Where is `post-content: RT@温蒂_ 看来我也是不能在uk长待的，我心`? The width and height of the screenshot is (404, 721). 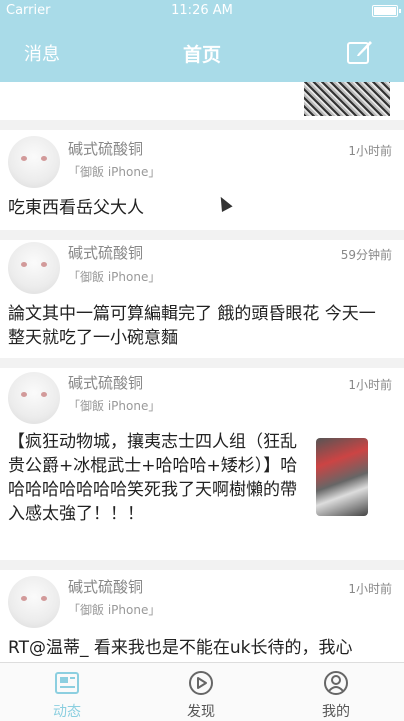
post-content: RT@温蒂_ 看来我也是不能在uk长待的，我心 is located at coordinates (180, 648).